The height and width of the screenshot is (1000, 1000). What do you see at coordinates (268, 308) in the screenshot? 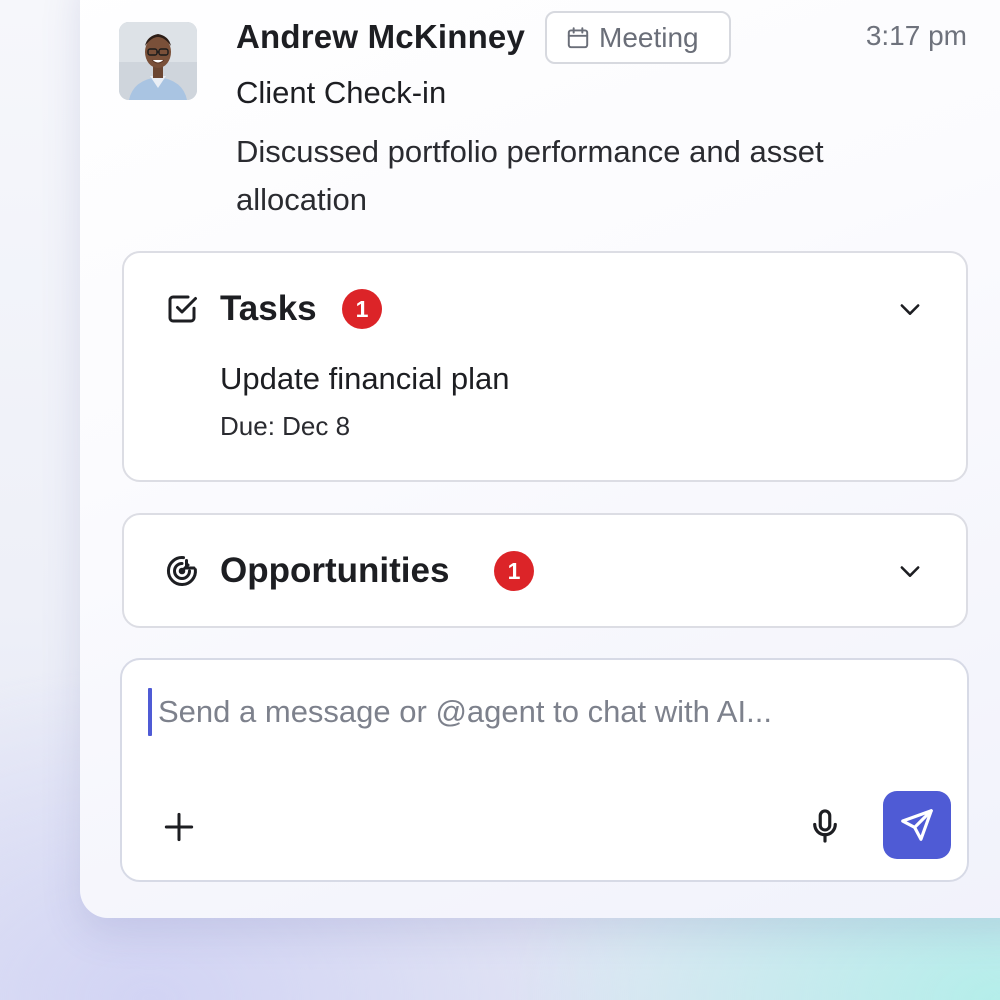
I see `tasks-title: Tasks` at bounding box center [268, 308].